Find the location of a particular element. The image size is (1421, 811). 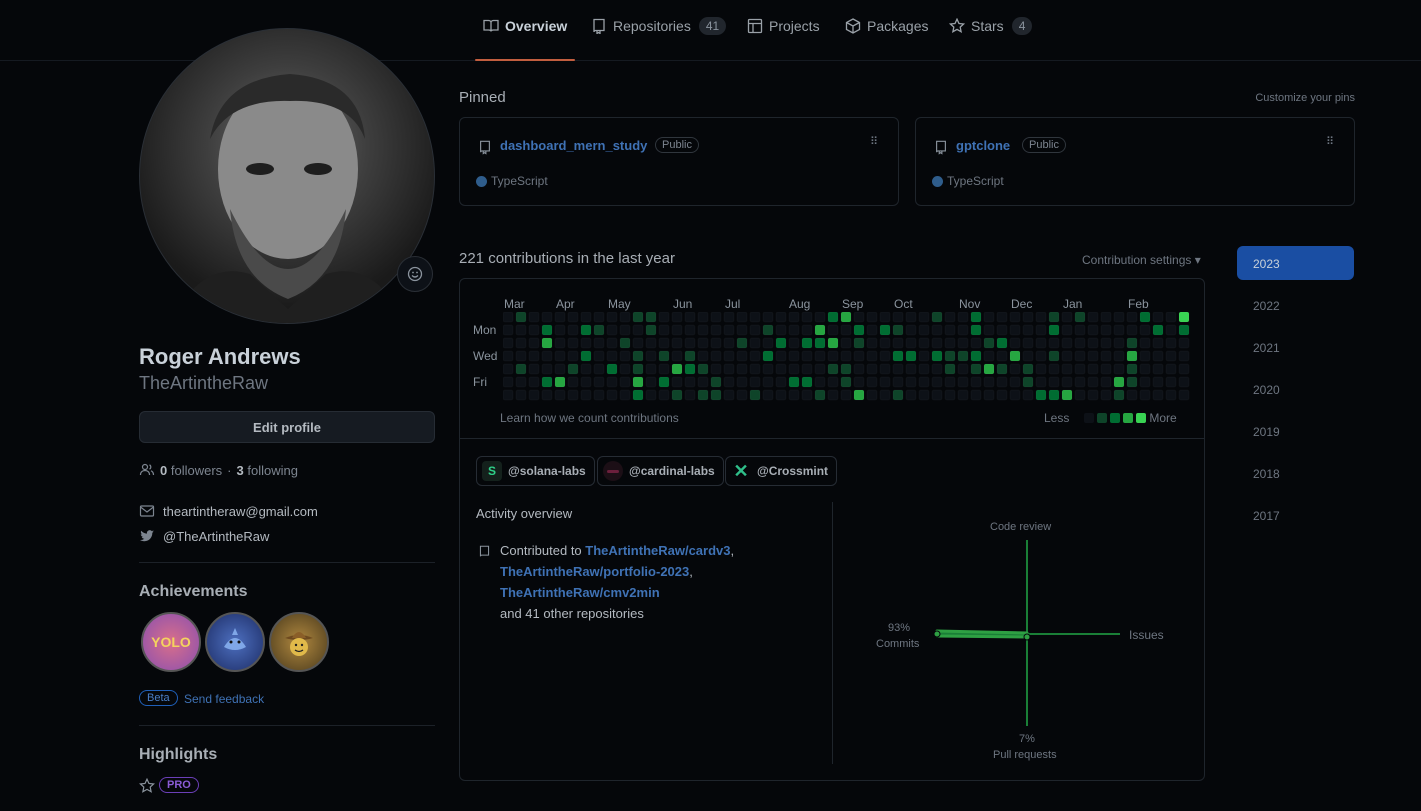

twitter-link: @TheArtintheRaw is located at coordinates (216, 536).